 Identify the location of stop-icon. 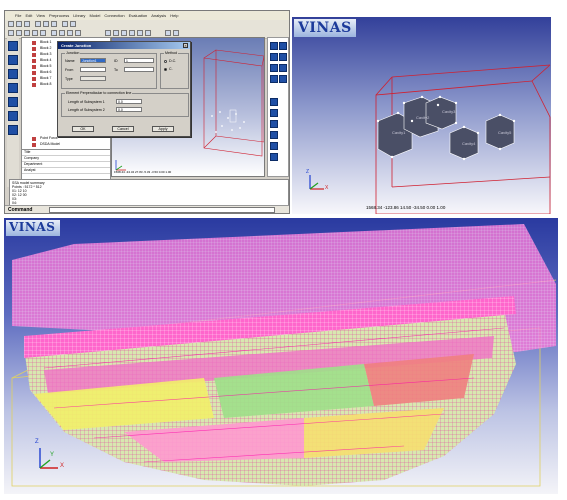
(176, 33).